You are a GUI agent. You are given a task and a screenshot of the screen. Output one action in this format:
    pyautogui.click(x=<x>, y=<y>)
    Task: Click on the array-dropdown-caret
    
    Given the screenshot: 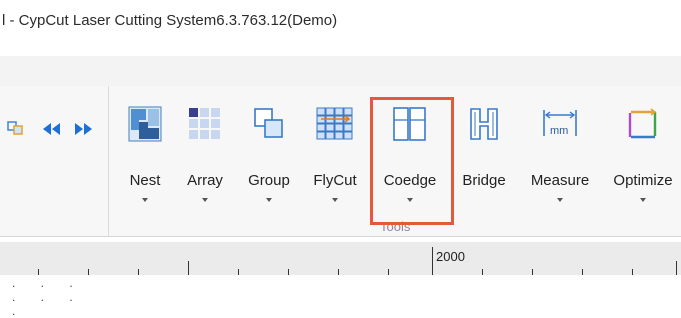 What is the action you would take?
    pyautogui.click(x=205, y=200)
    